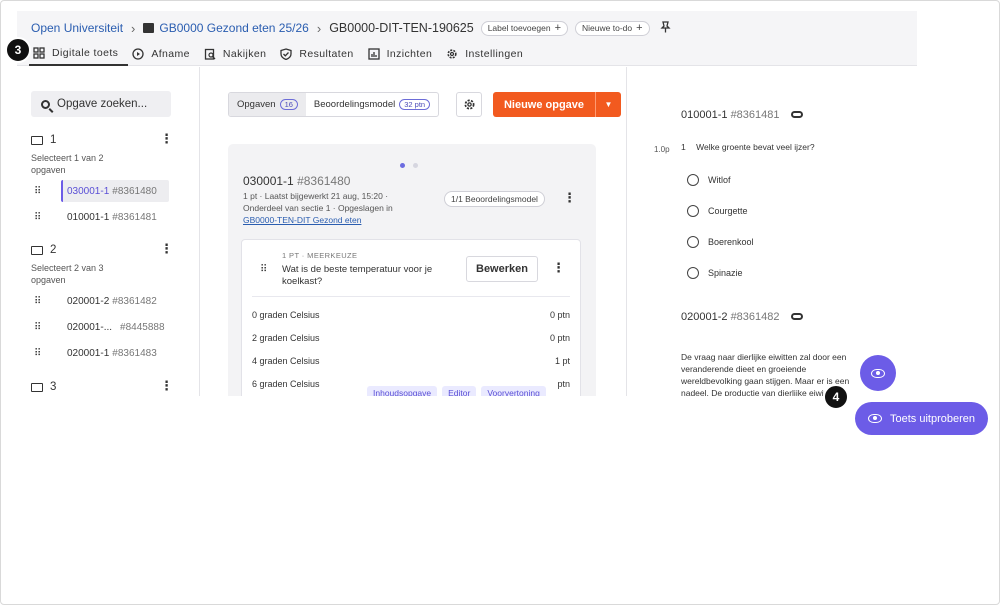  What do you see at coordinates (18, 50) in the screenshot?
I see `step-badge-3: 3` at bounding box center [18, 50].